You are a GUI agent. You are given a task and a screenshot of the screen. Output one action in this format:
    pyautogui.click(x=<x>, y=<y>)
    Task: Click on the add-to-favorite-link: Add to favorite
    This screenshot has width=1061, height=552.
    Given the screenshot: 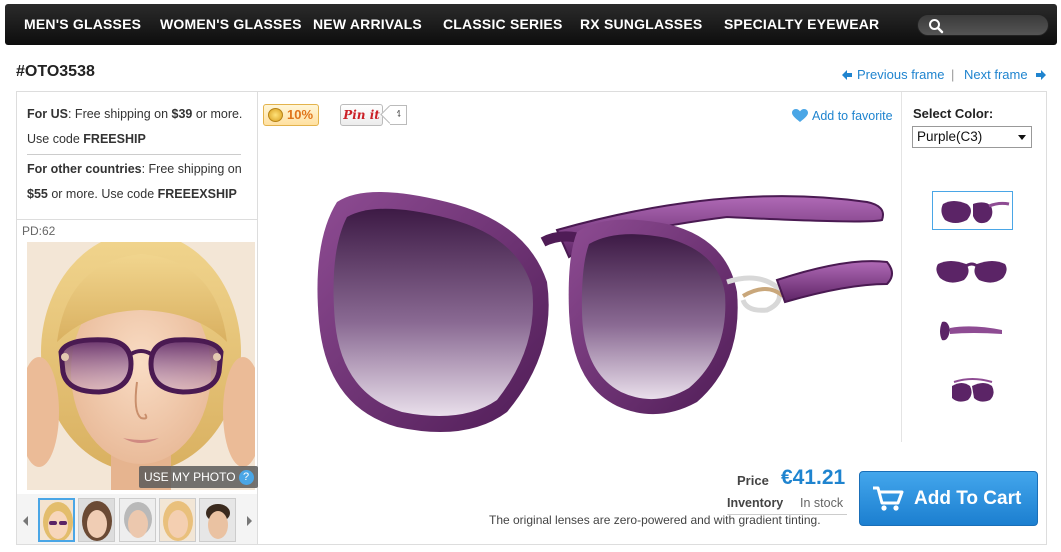 What is the action you would take?
    pyautogui.click(x=842, y=116)
    